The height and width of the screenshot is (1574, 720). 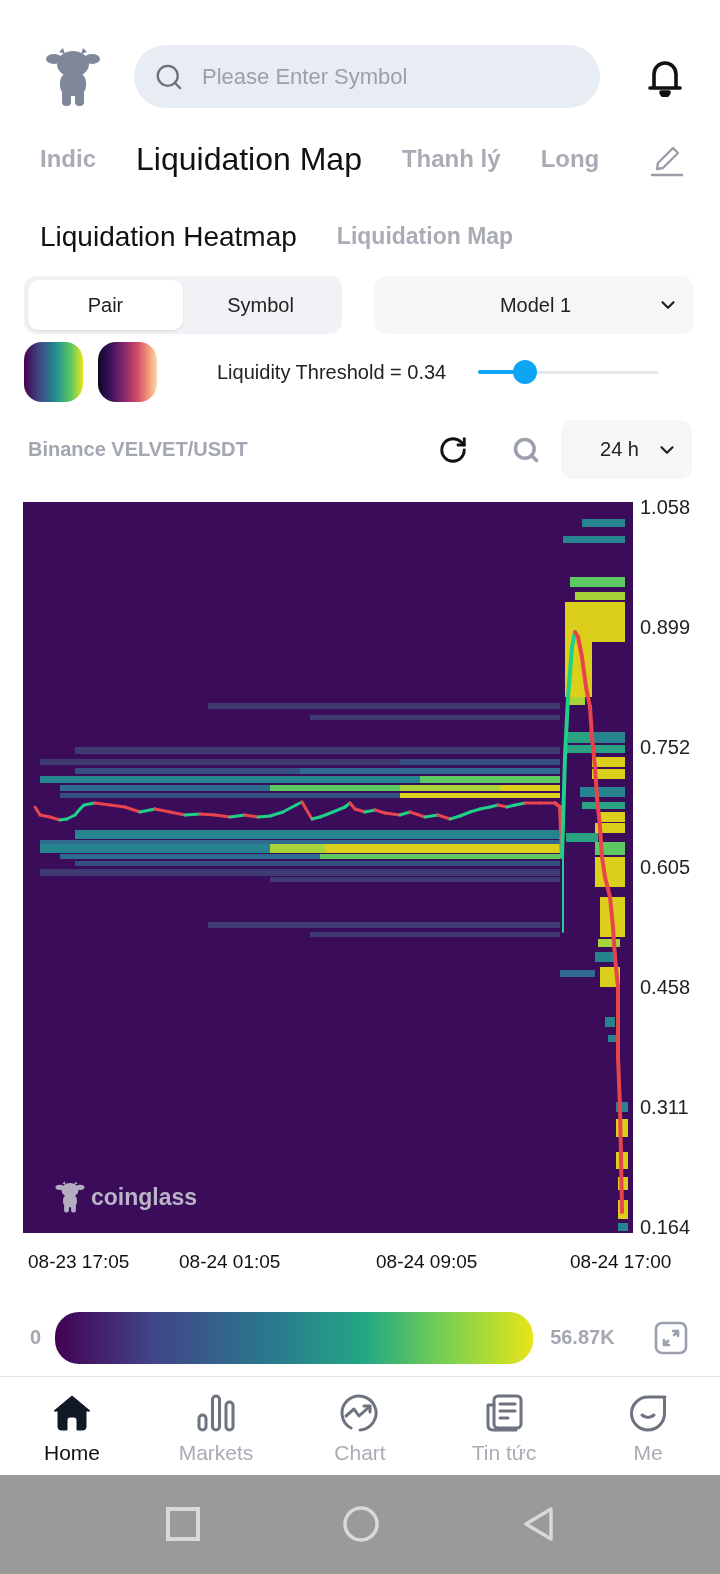 What do you see at coordinates (451, 159) in the screenshot?
I see `nav-tab: Thanh lý` at bounding box center [451, 159].